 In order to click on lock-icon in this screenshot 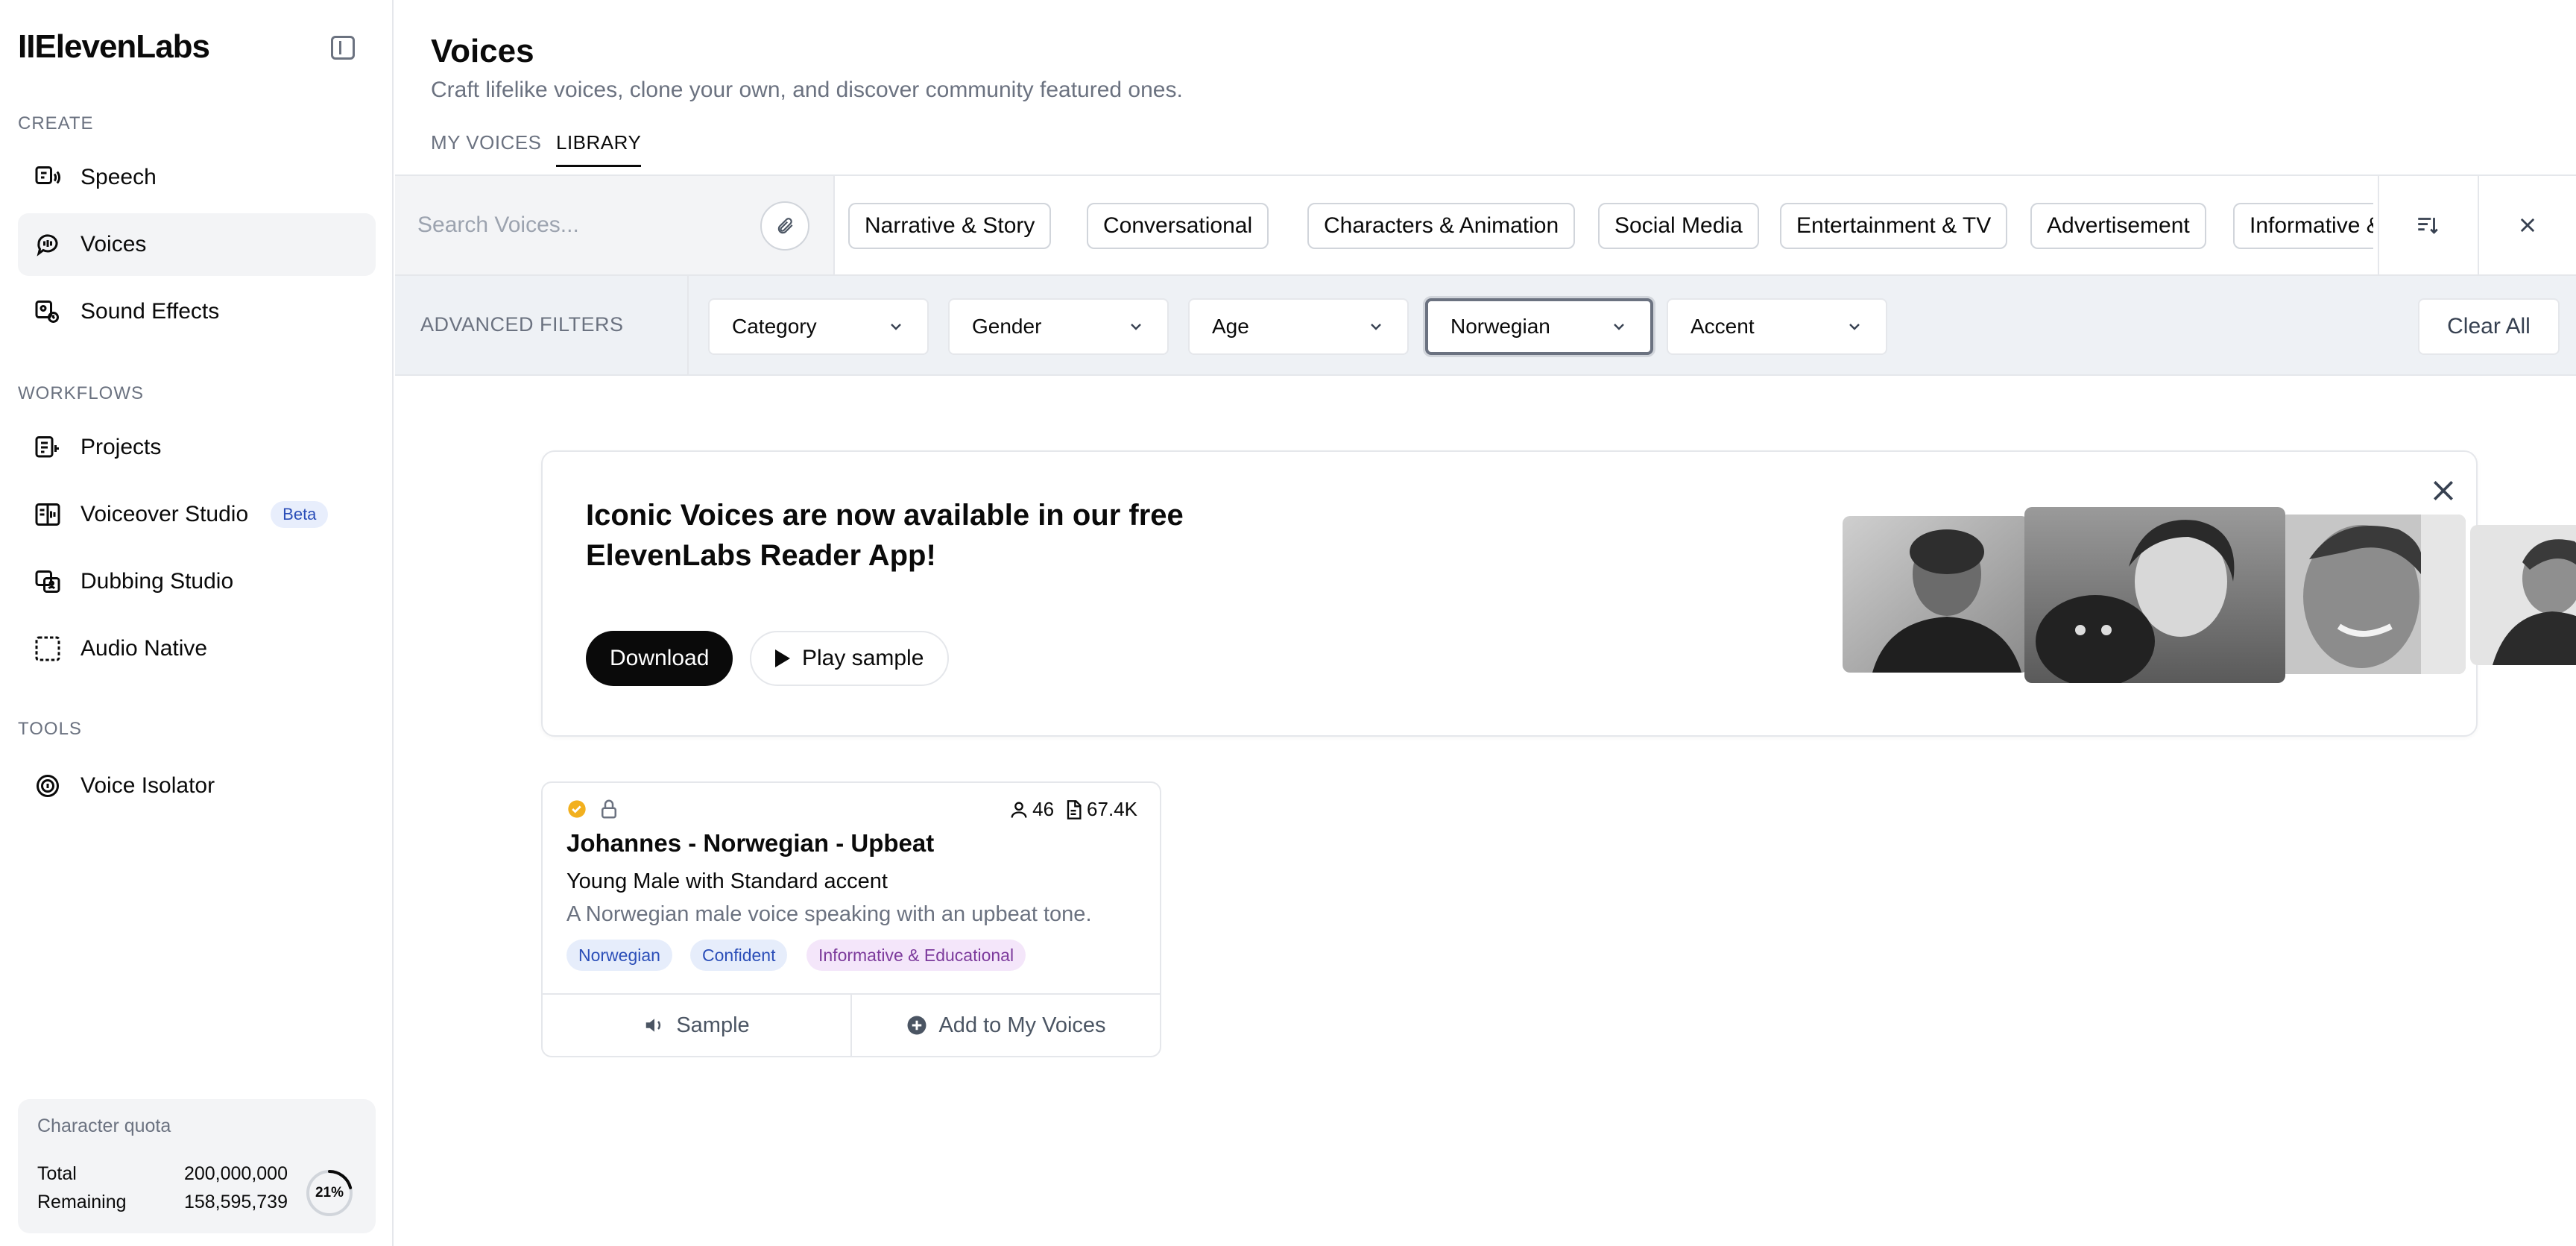, I will do `click(609, 809)`.